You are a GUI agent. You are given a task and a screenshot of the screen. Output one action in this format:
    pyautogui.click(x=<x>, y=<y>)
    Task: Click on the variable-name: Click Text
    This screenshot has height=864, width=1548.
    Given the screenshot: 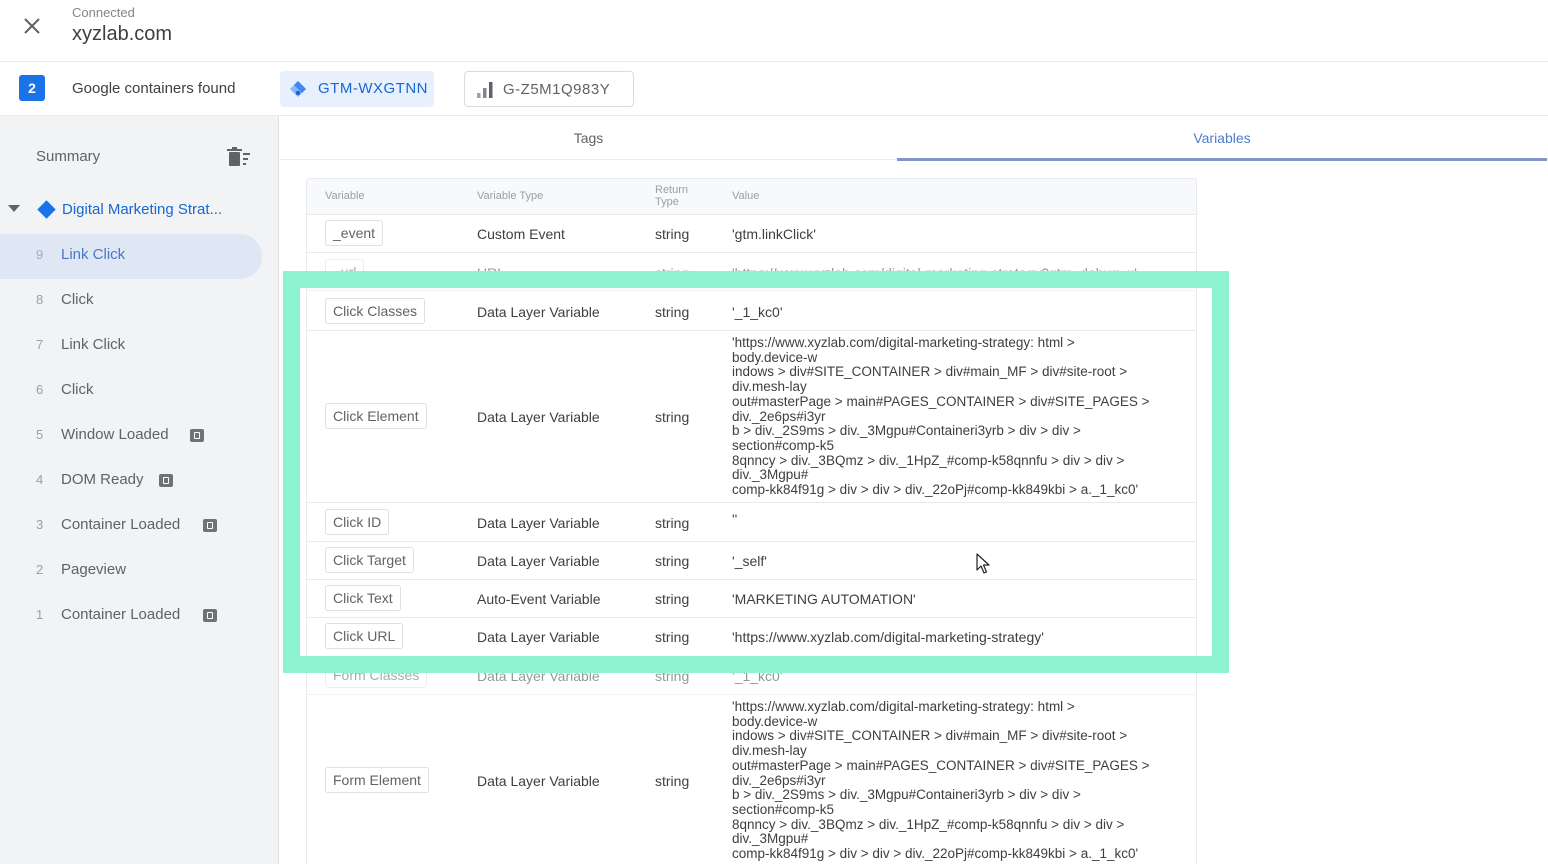 What is the action you would take?
    pyautogui.click(x=363, y=598)
    